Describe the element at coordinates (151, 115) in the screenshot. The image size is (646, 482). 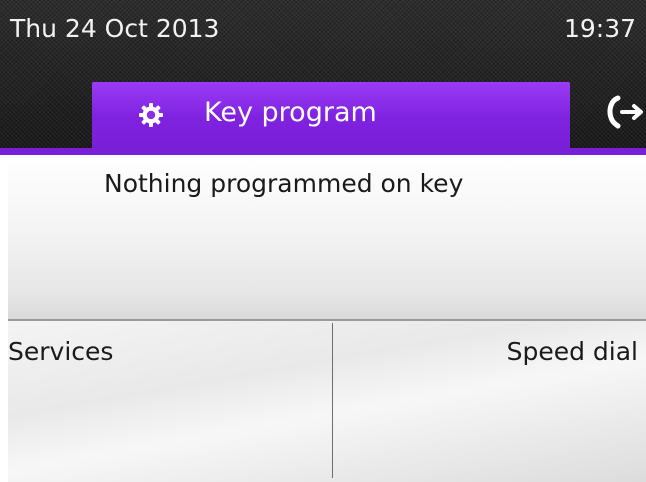
I see `gear-icon` at that location.